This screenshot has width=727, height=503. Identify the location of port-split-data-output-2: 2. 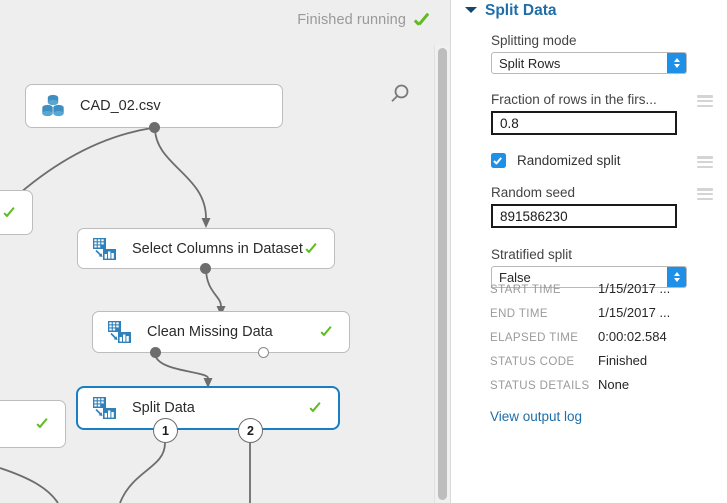
(250, 430).